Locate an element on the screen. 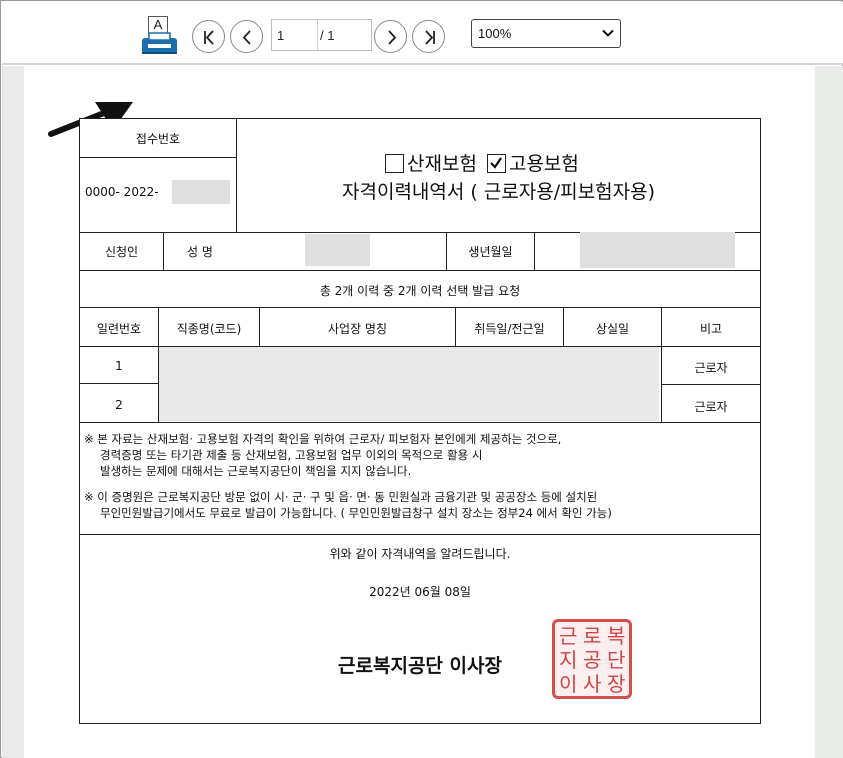 The image size is (843, 758). page-number-box: / 1 is located at coordinates (321, 35).